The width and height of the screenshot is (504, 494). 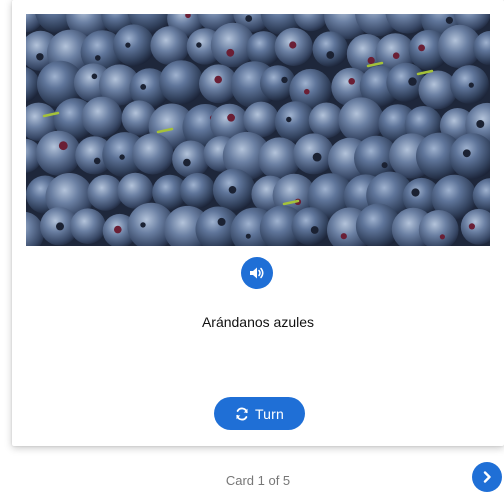 I want to click on turn-button-label: Turn, so click(x=269, y=413).